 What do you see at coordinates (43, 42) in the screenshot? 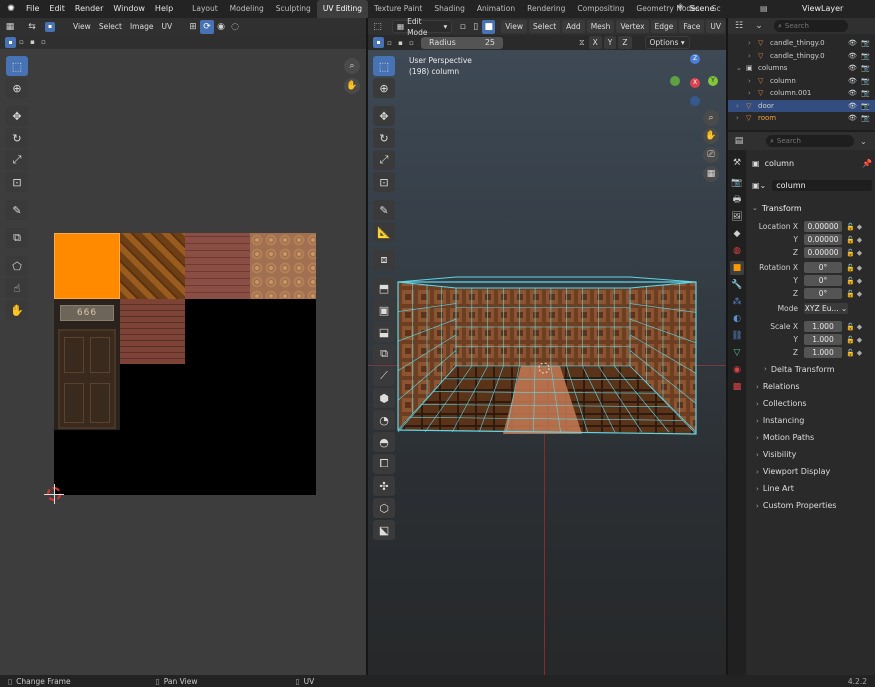
I see `select-mode-island-icon: ▫` at bounding box center [43, 42].